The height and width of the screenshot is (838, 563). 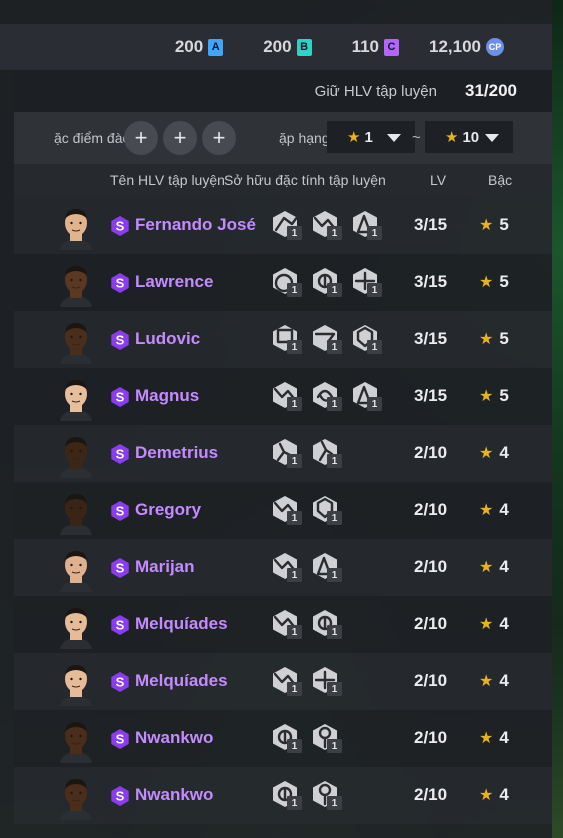 What do you see at coordinates (391, 47) in the screenshot?
I see `currency-c-icon: C` at bounding box center [391, 47].